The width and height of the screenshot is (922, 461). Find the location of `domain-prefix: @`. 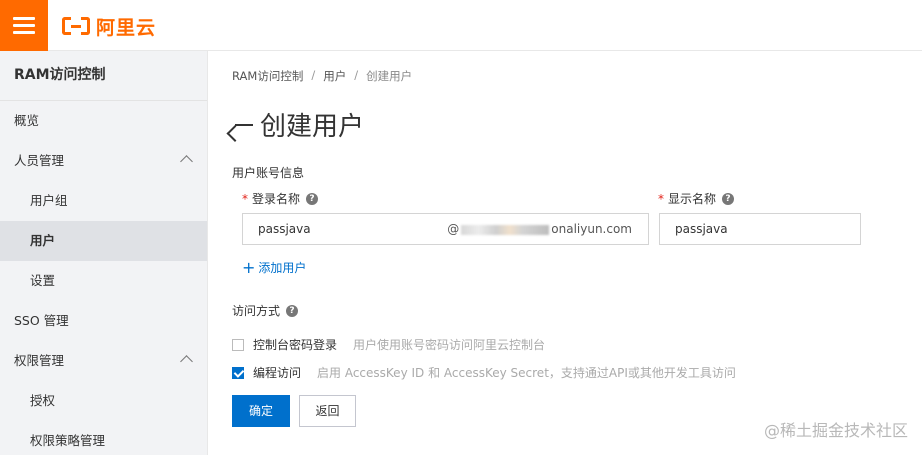

domain-prefix: @ is located at coordinates (453, 229).